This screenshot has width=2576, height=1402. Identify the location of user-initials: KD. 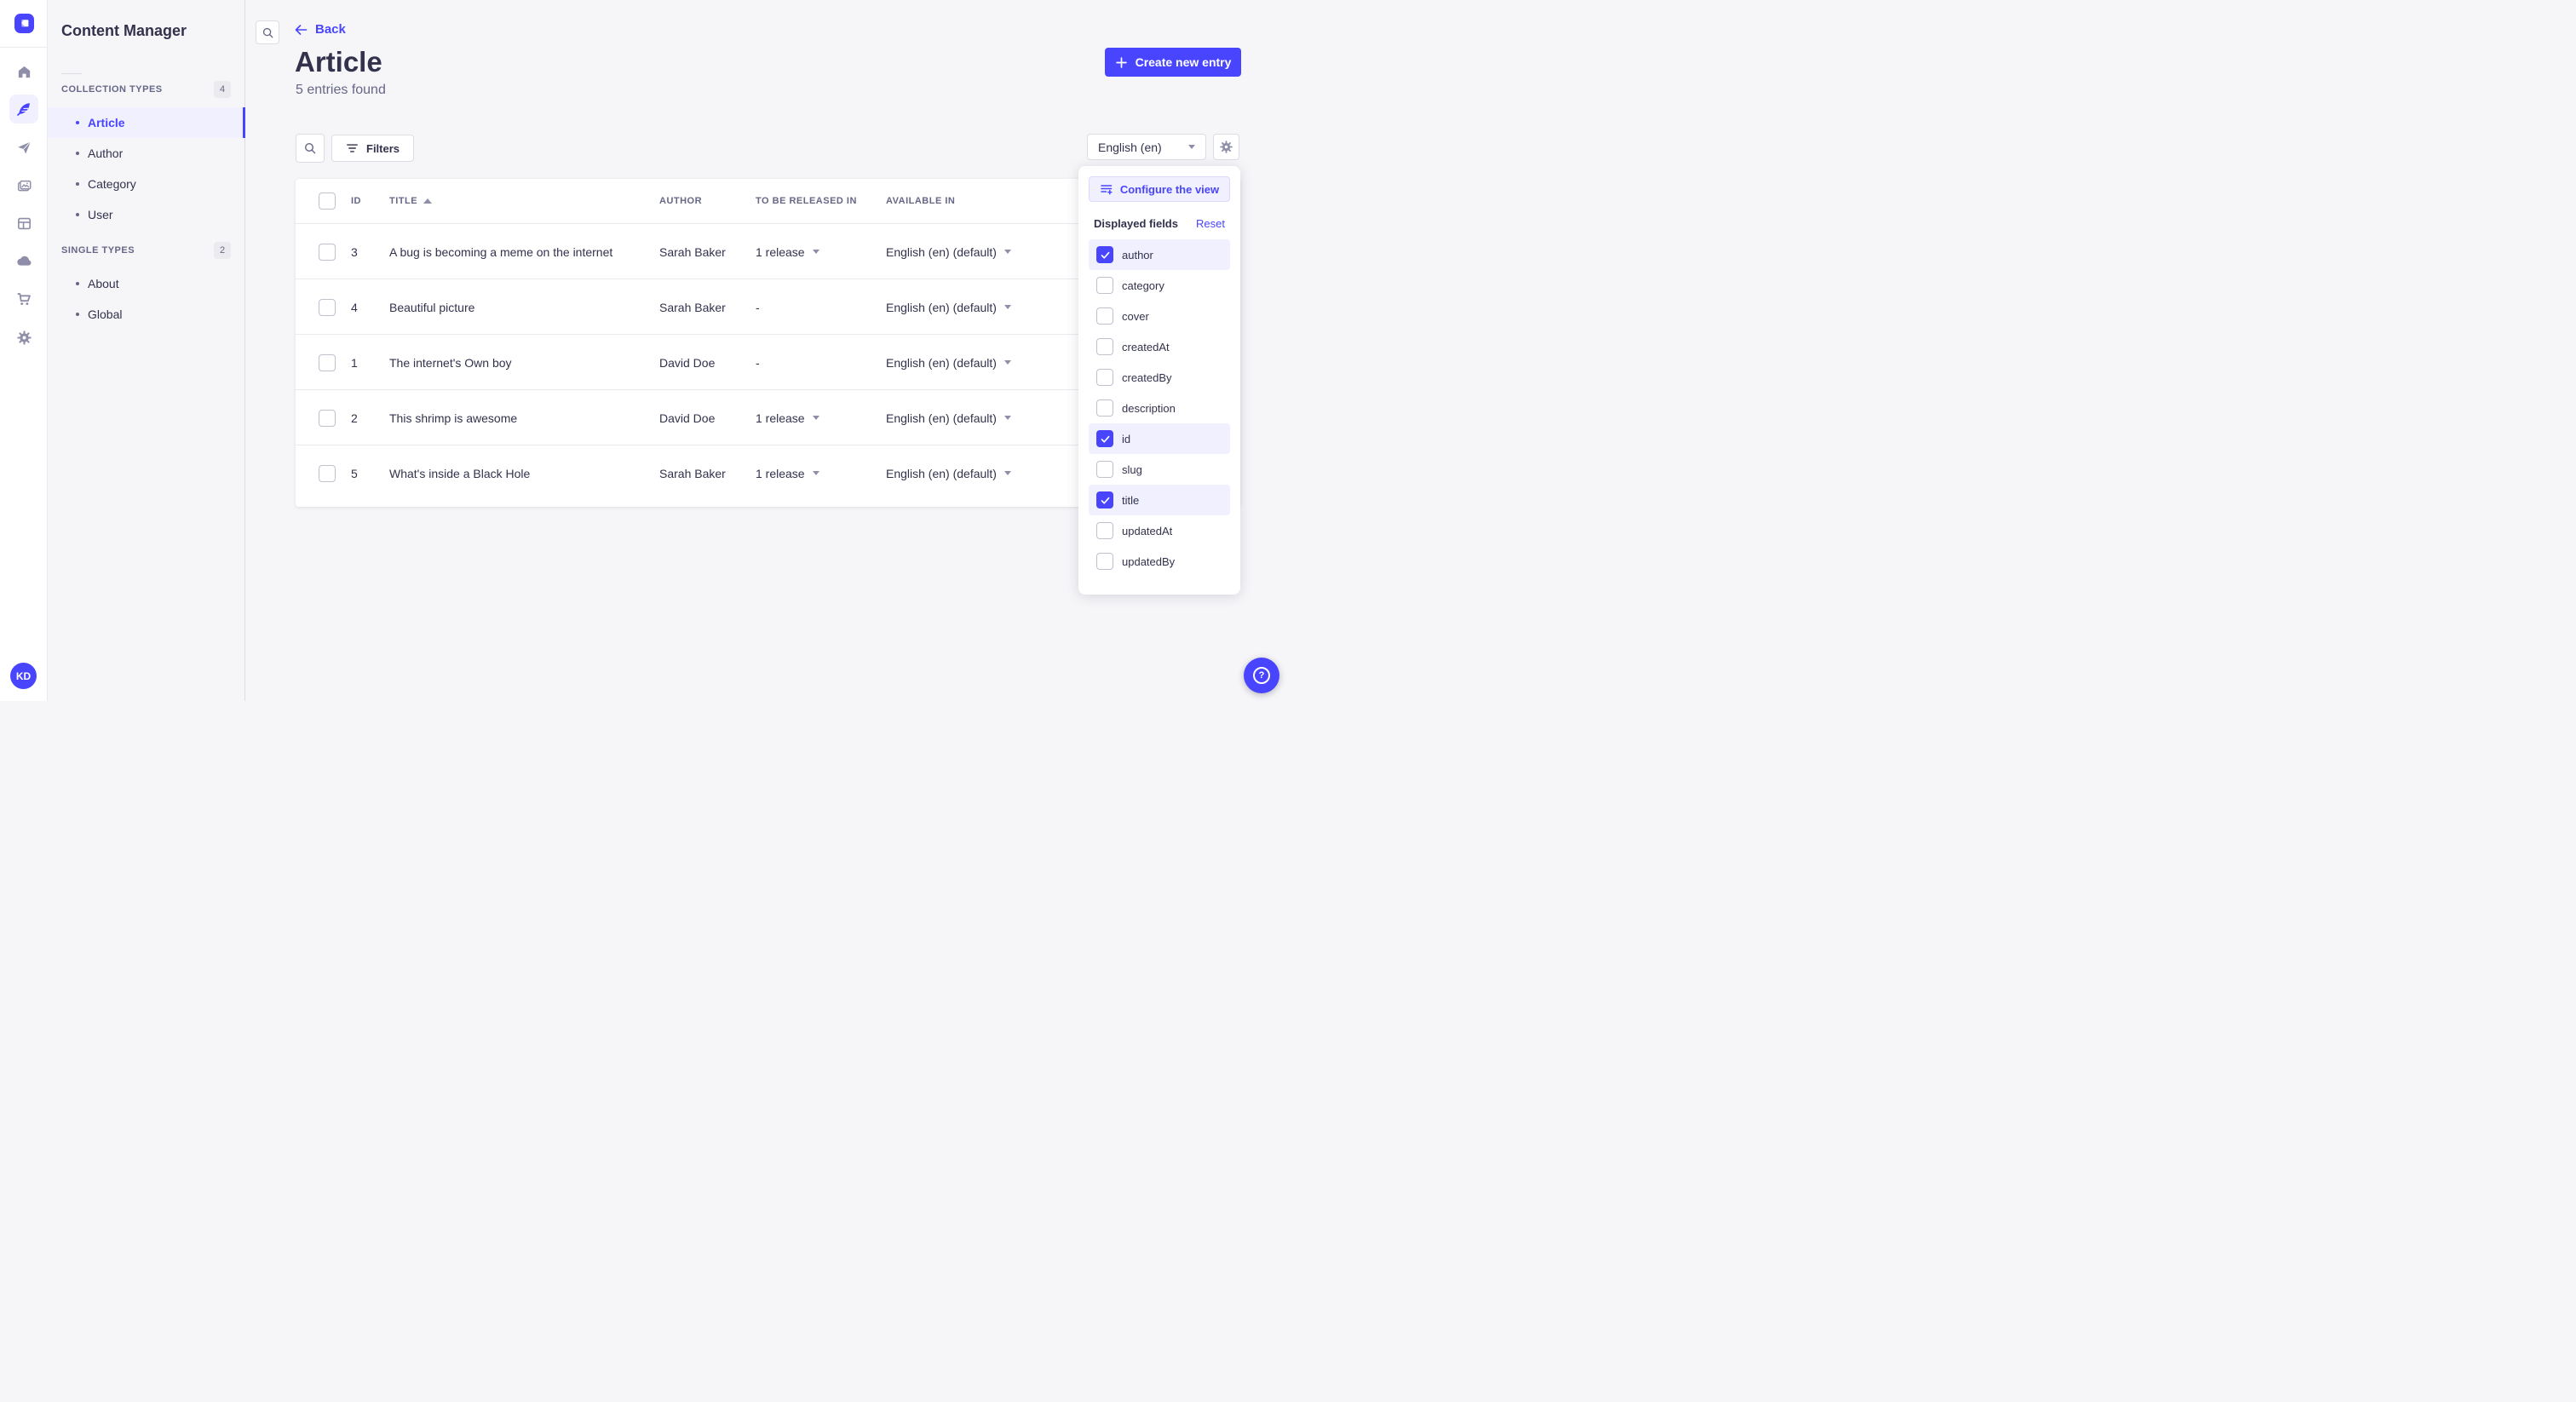
(24, 675).